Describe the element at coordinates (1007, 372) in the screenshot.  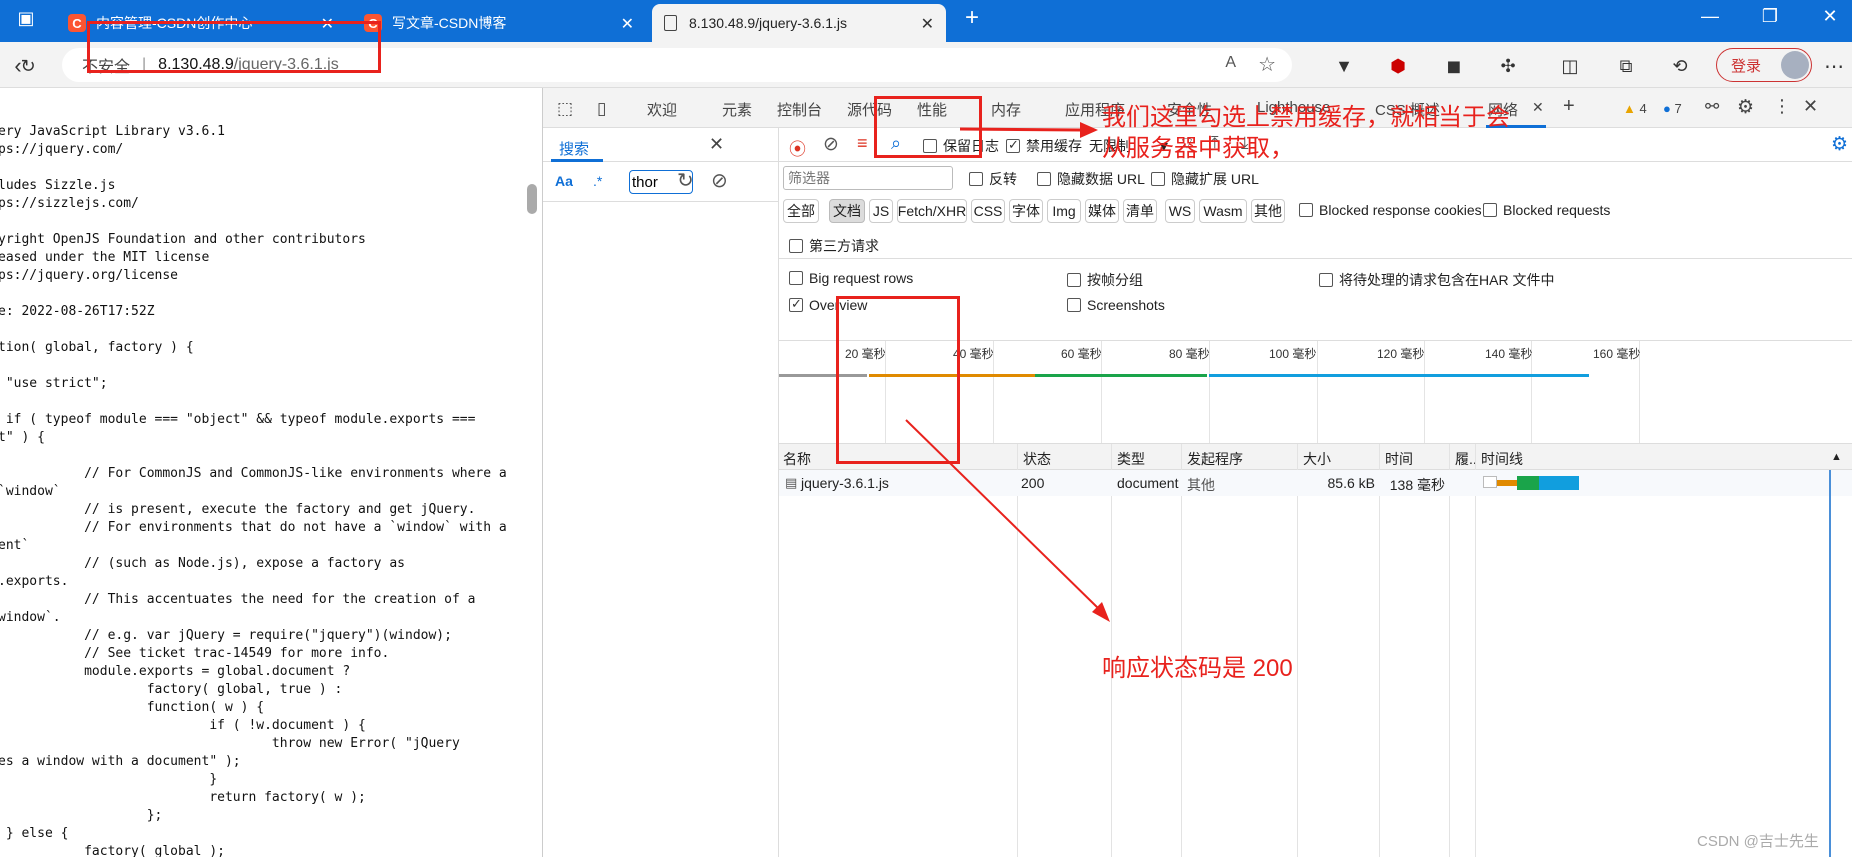
I see `annotation-arrows` at that location.